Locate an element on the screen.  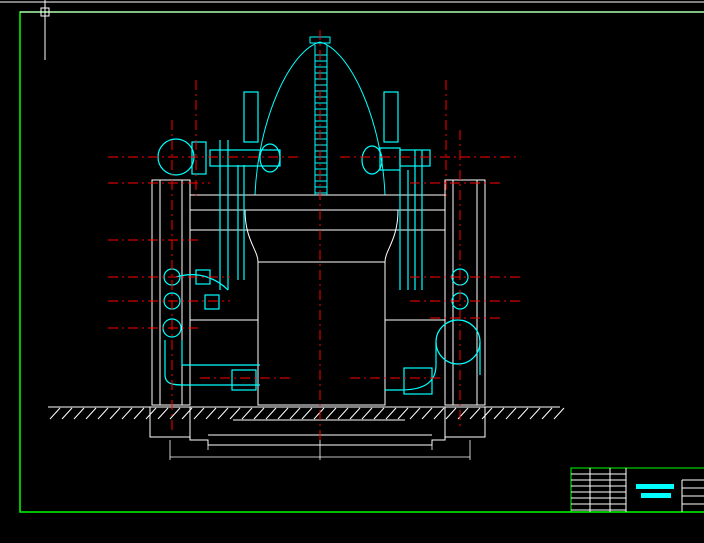
ground-line is located at coordinates (306, 413).